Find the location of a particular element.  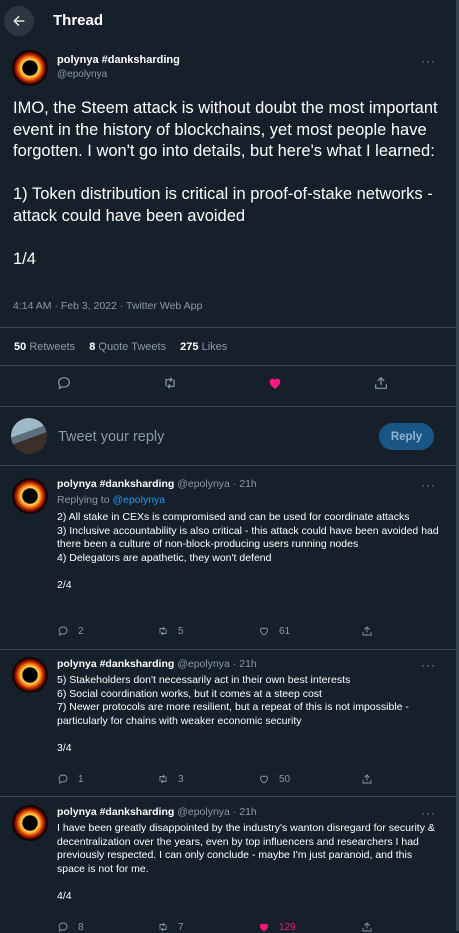

reply-icon: 8 is located at coordinates (70, 927).